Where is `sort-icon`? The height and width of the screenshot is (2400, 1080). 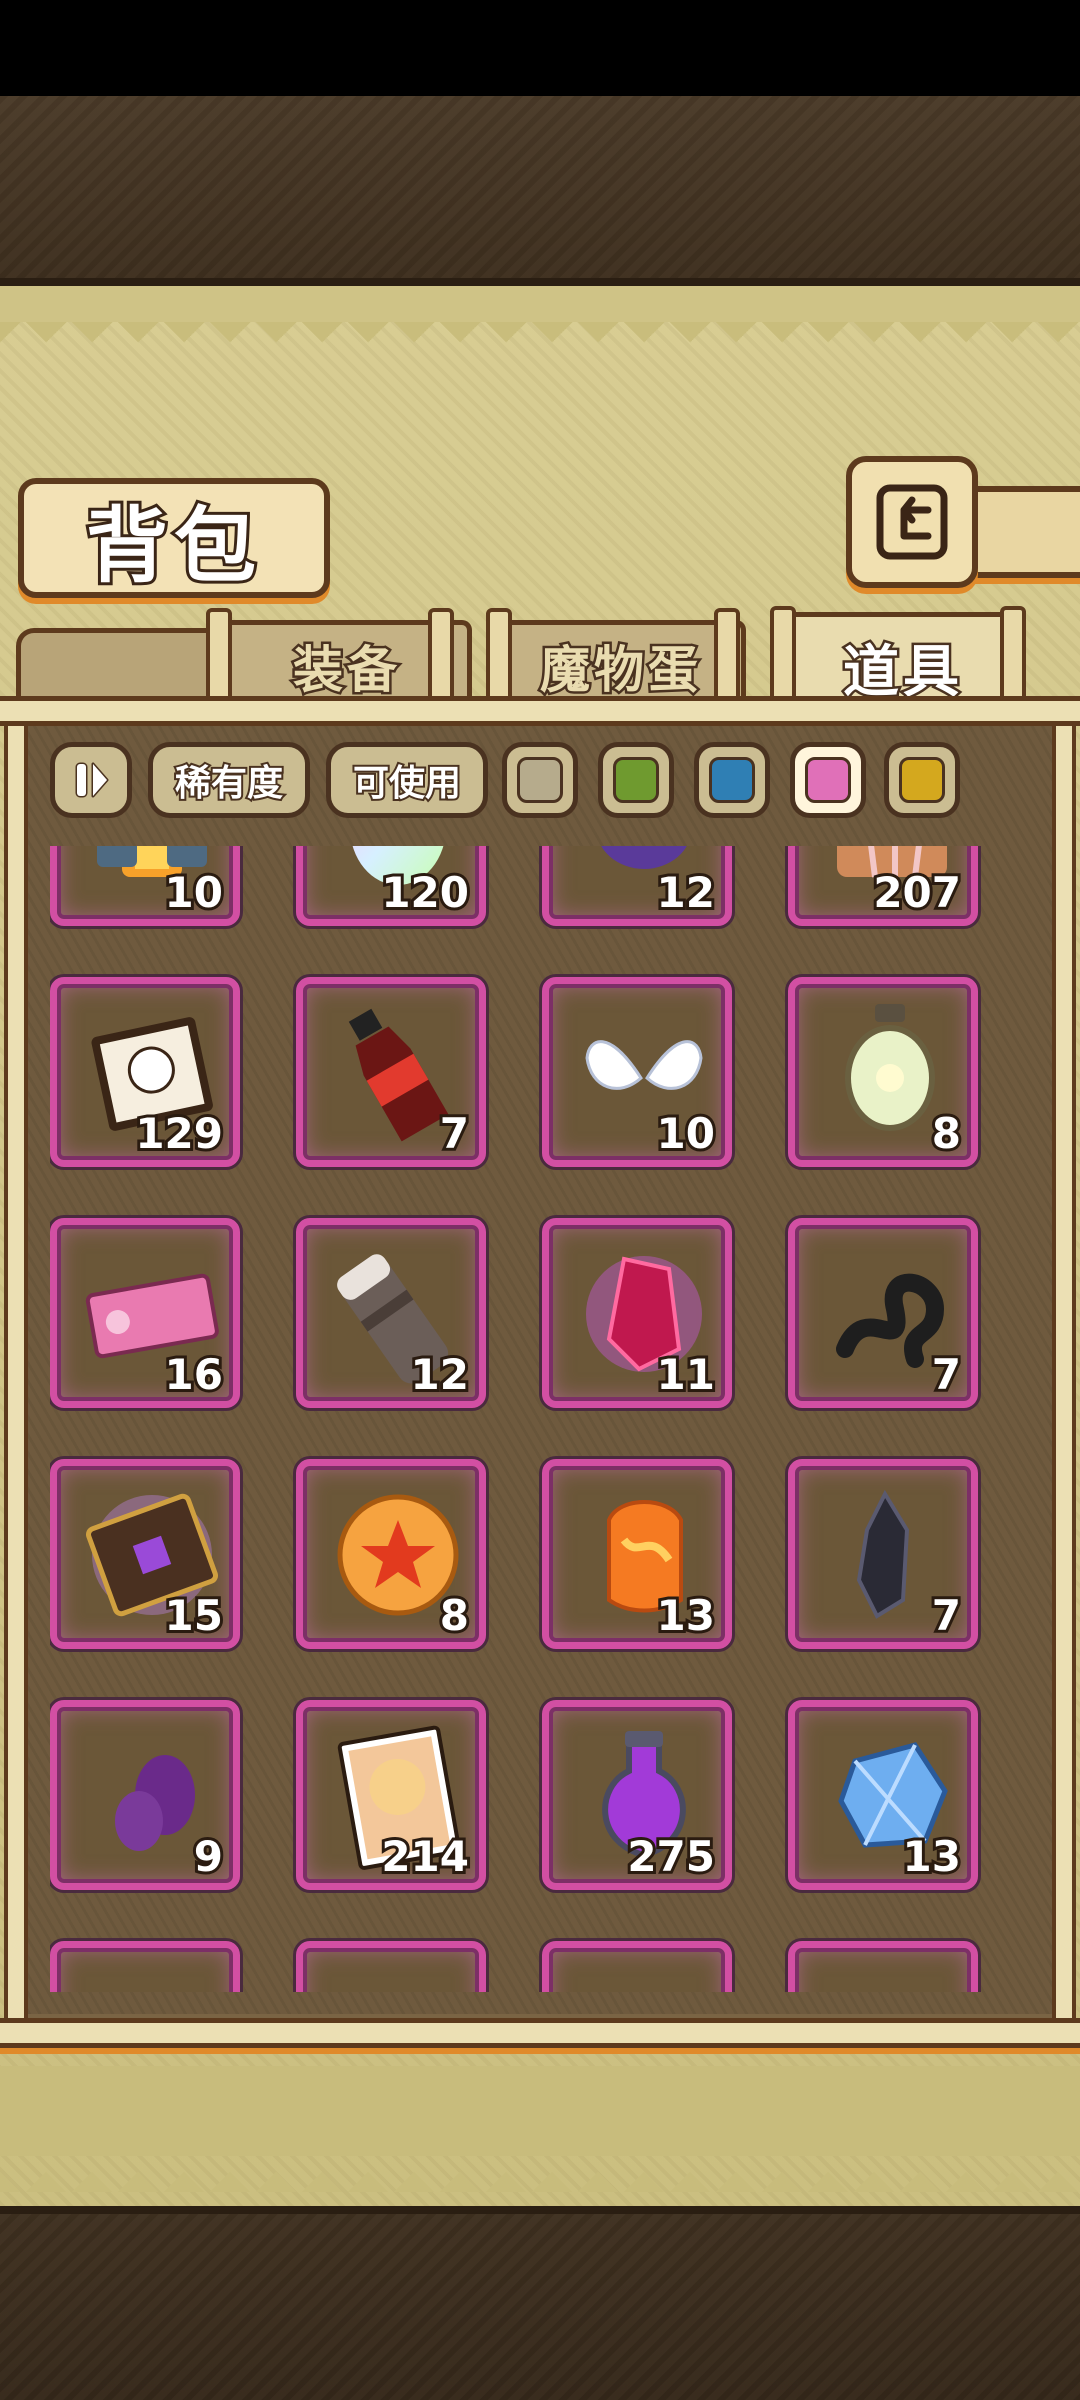 sort-icon is located at coordinates (92, 780).